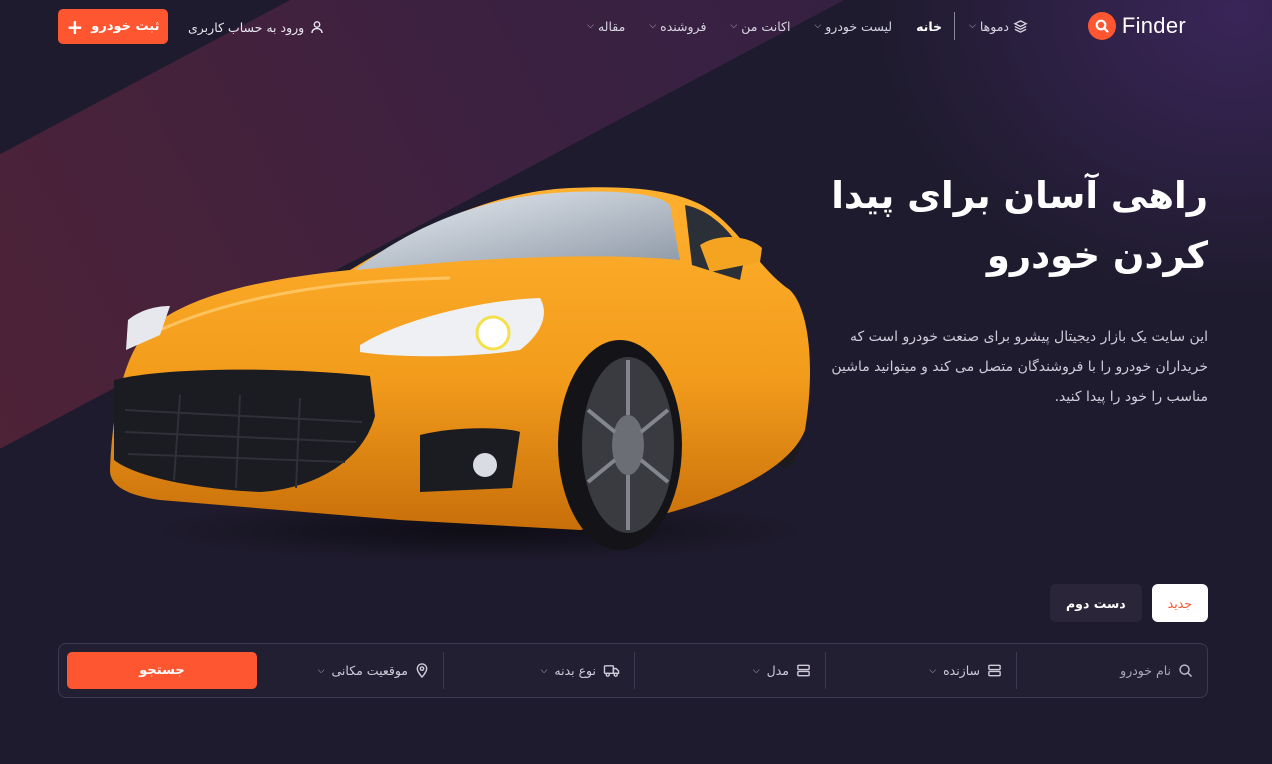  I want to click on nav-label: لیست خودرو, so click(859, 26).